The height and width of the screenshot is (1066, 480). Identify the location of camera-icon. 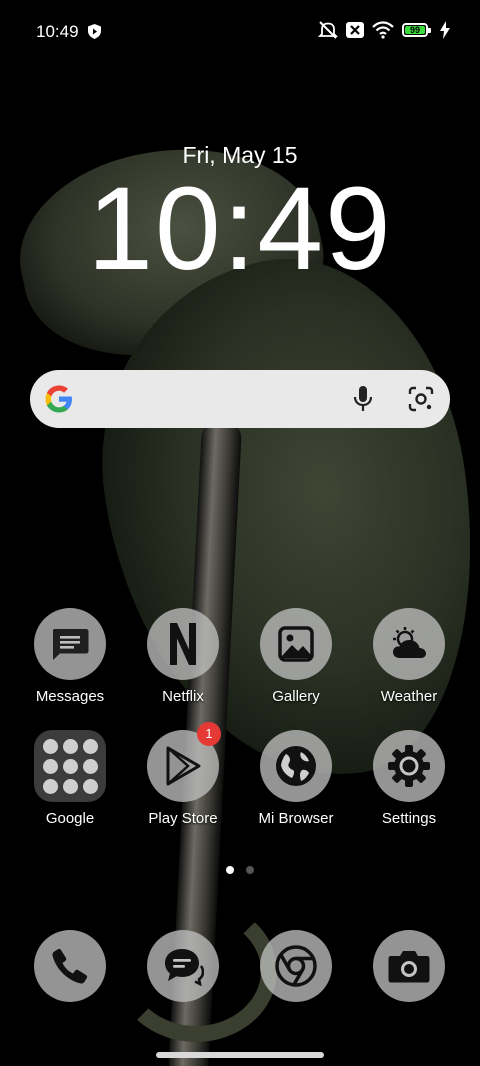
(409, 966).